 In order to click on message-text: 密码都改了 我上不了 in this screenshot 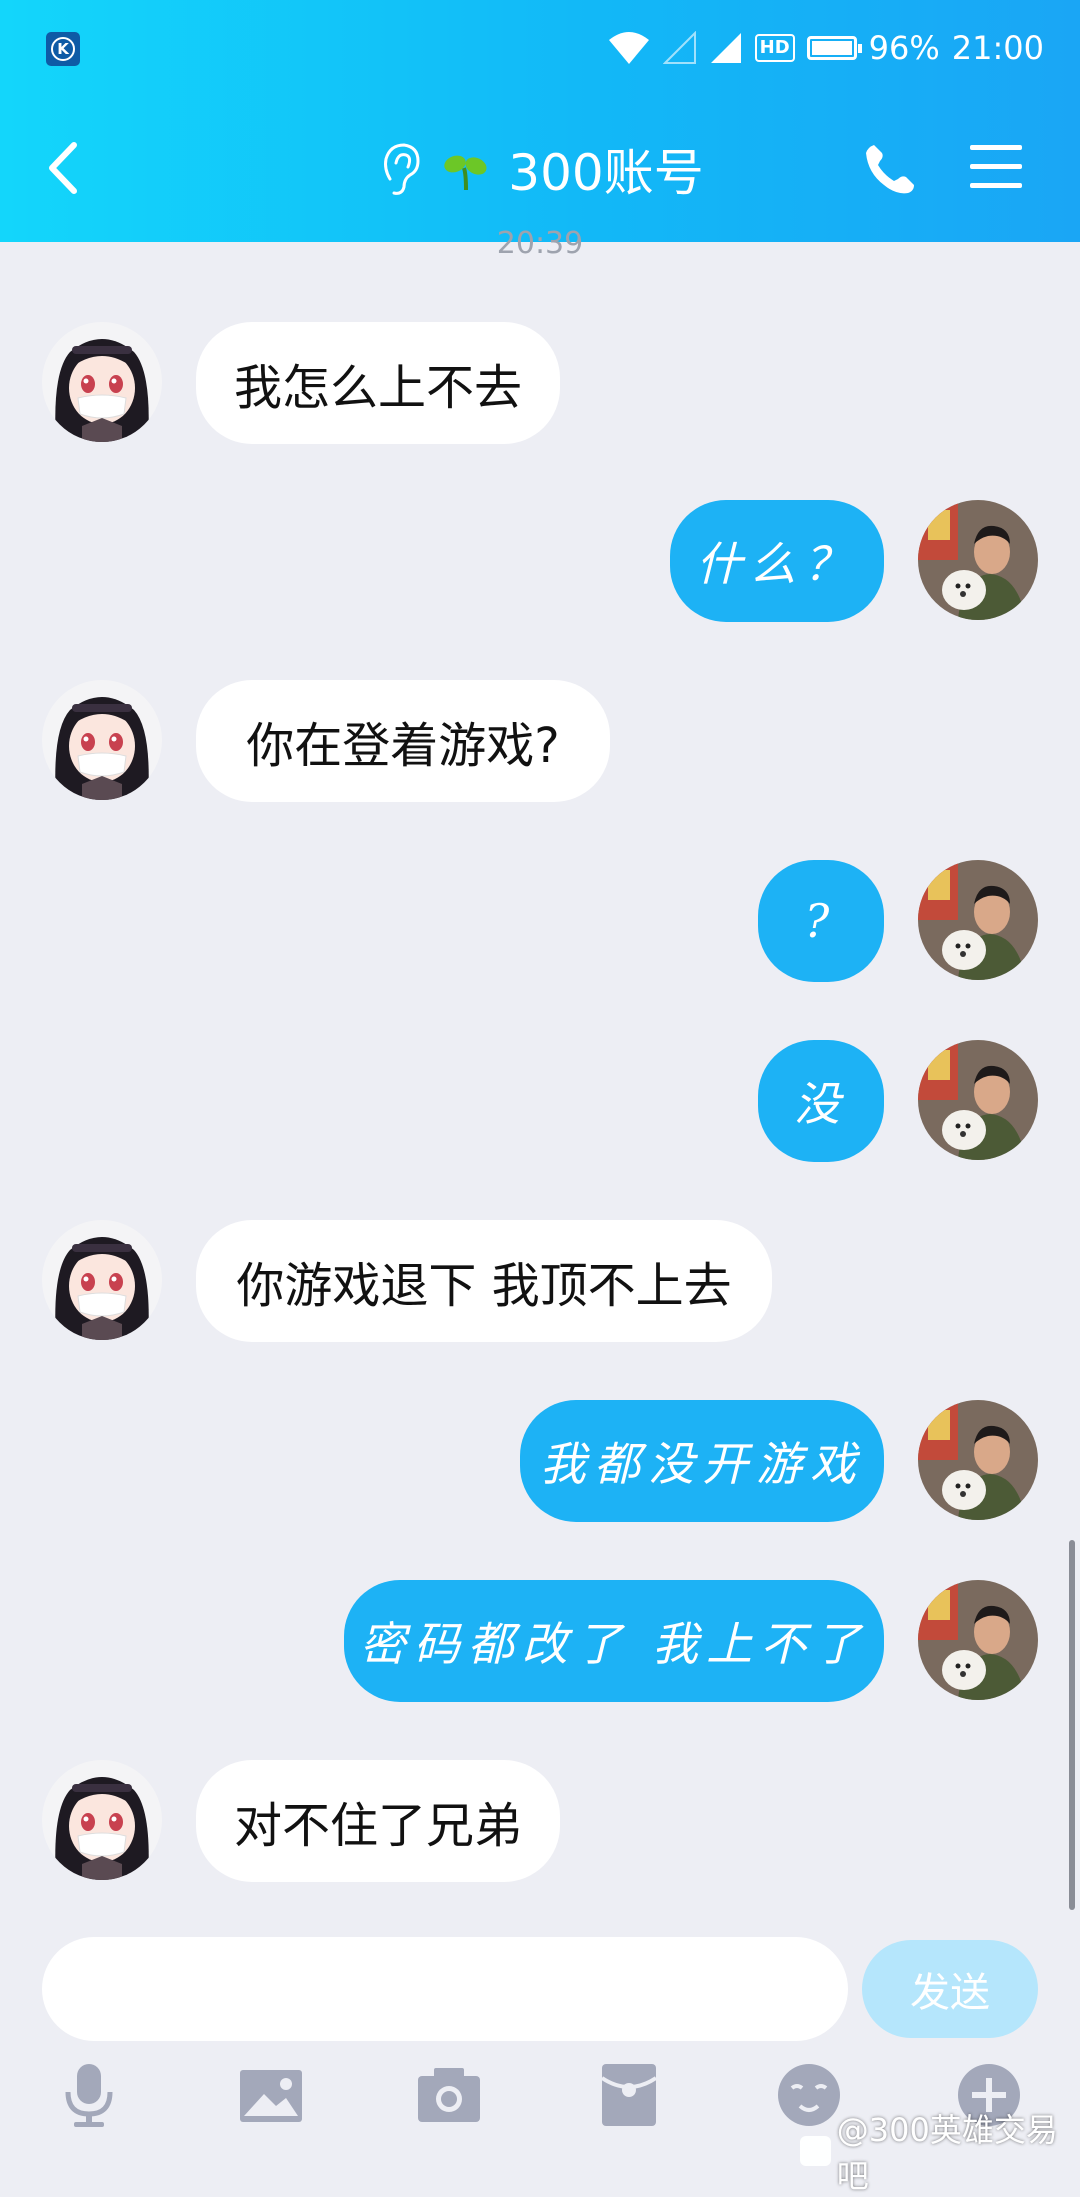, I will do `click(614, 1644)`.